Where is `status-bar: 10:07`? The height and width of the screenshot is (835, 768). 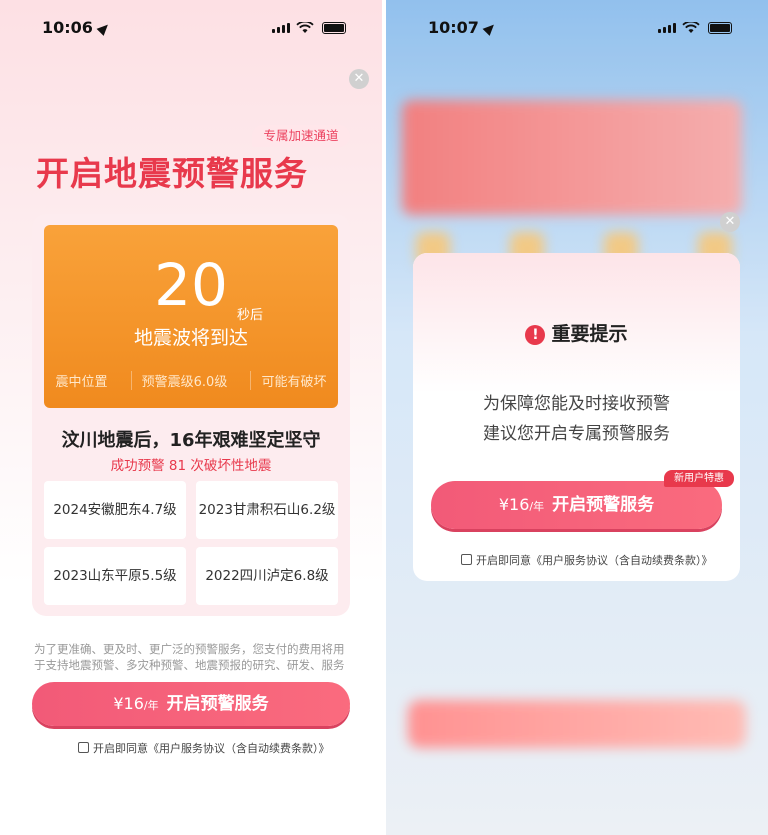
status-bar: 10:07 is located at coordinates (577, 28).